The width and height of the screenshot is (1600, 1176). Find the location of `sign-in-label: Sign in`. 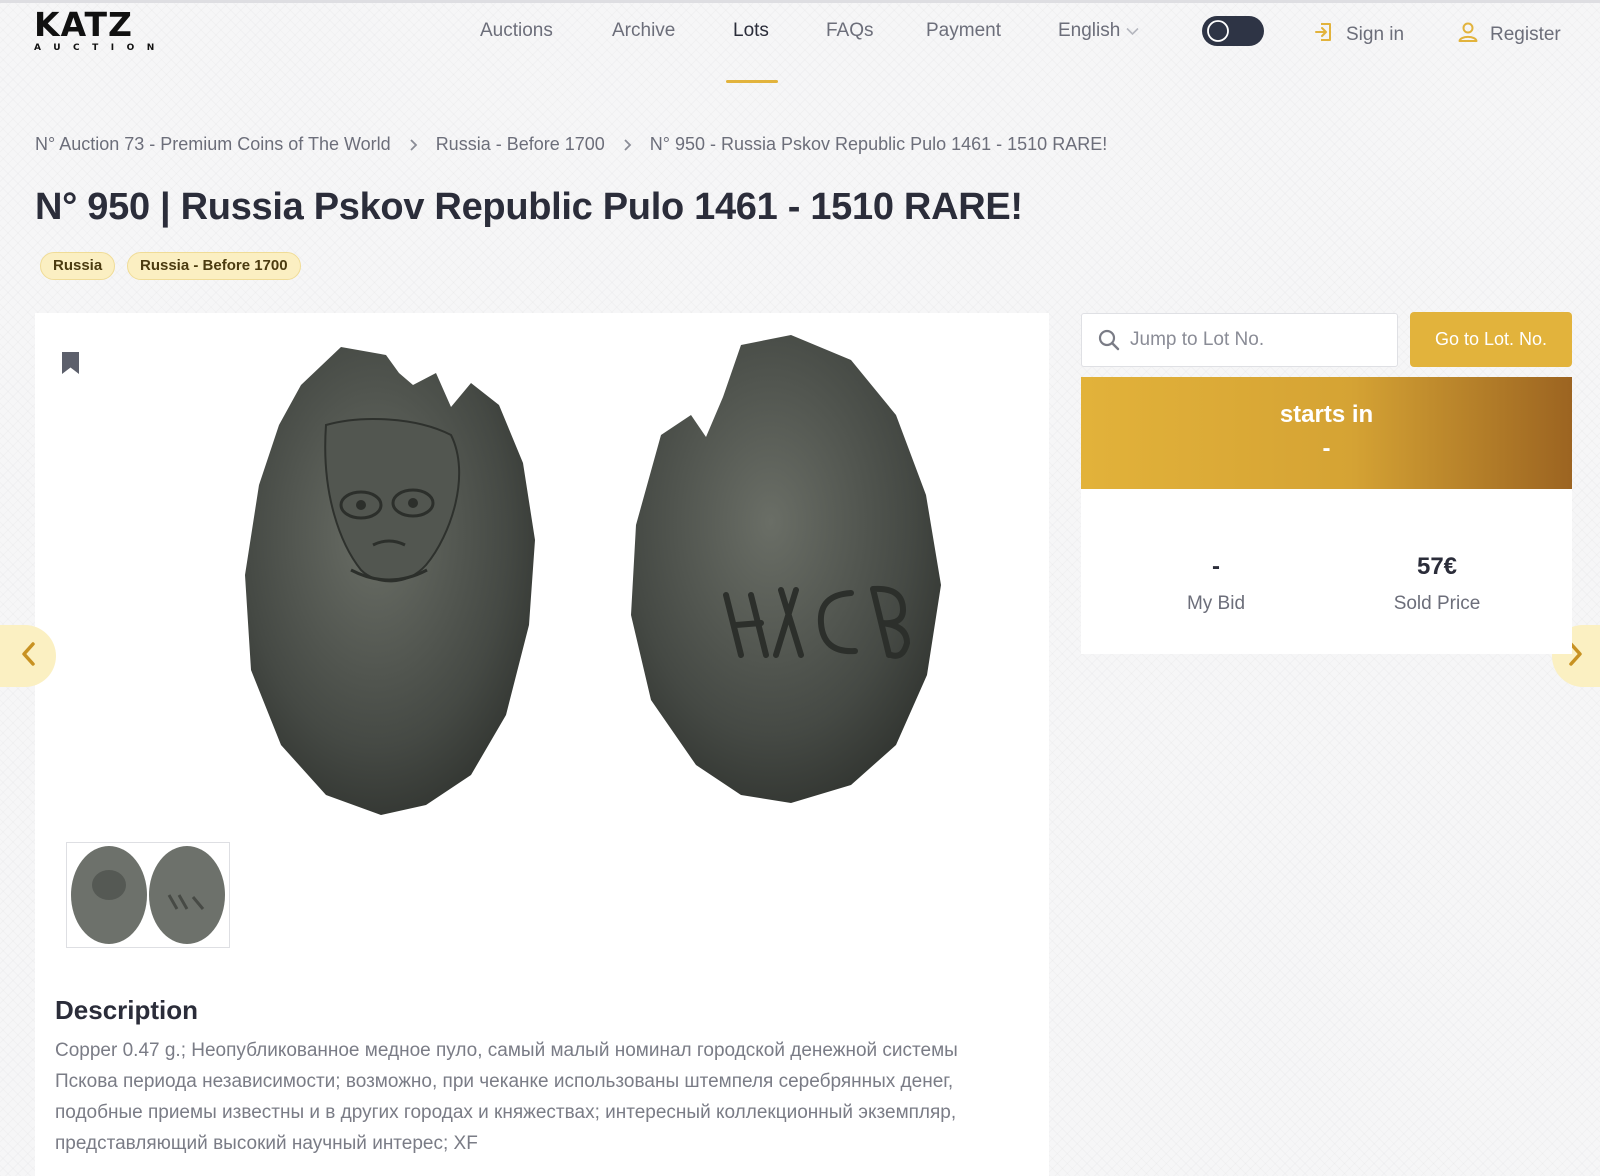

sign-in-label: Sign in is located at coordinates (1375, 34).